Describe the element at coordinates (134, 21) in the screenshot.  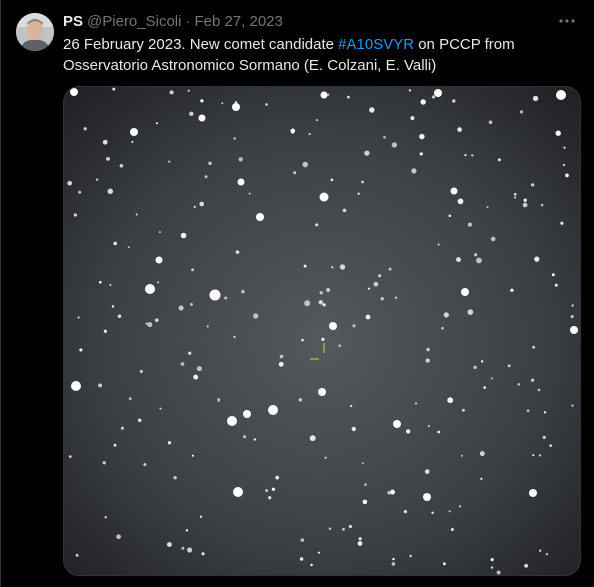
I see `user-handle: @Piero_Sicoli` at that location.